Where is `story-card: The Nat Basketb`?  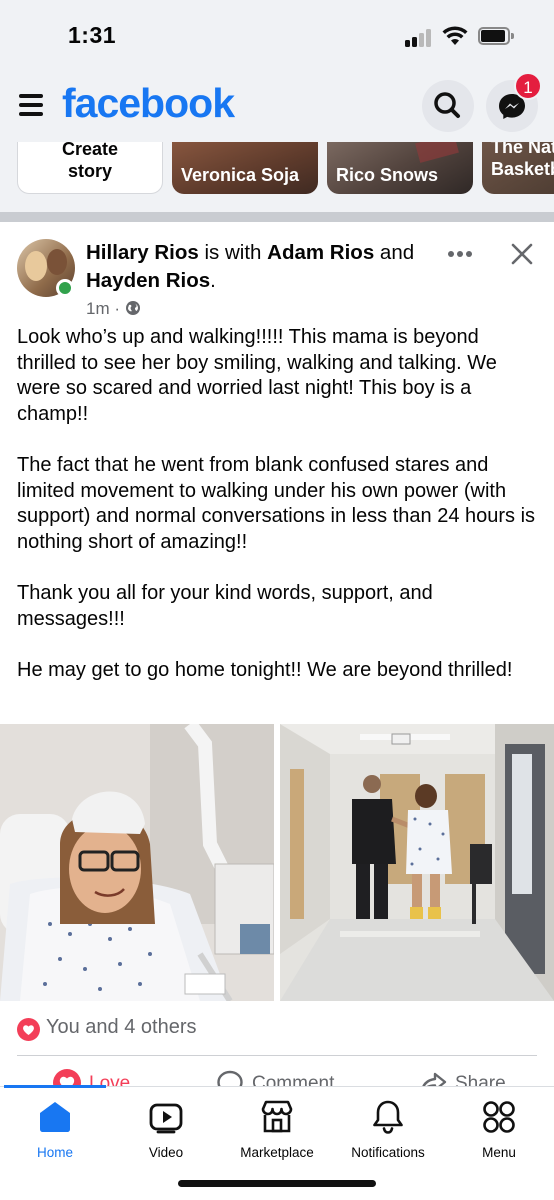
story-card: The Nat Basketb is located at coordinates (518, 168).